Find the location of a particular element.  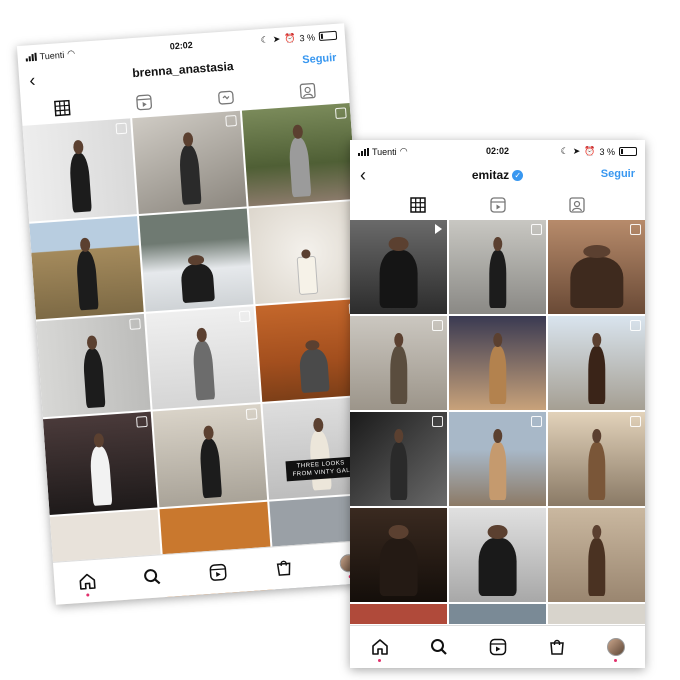

profile-tabs is located at coordinates (497, 205).